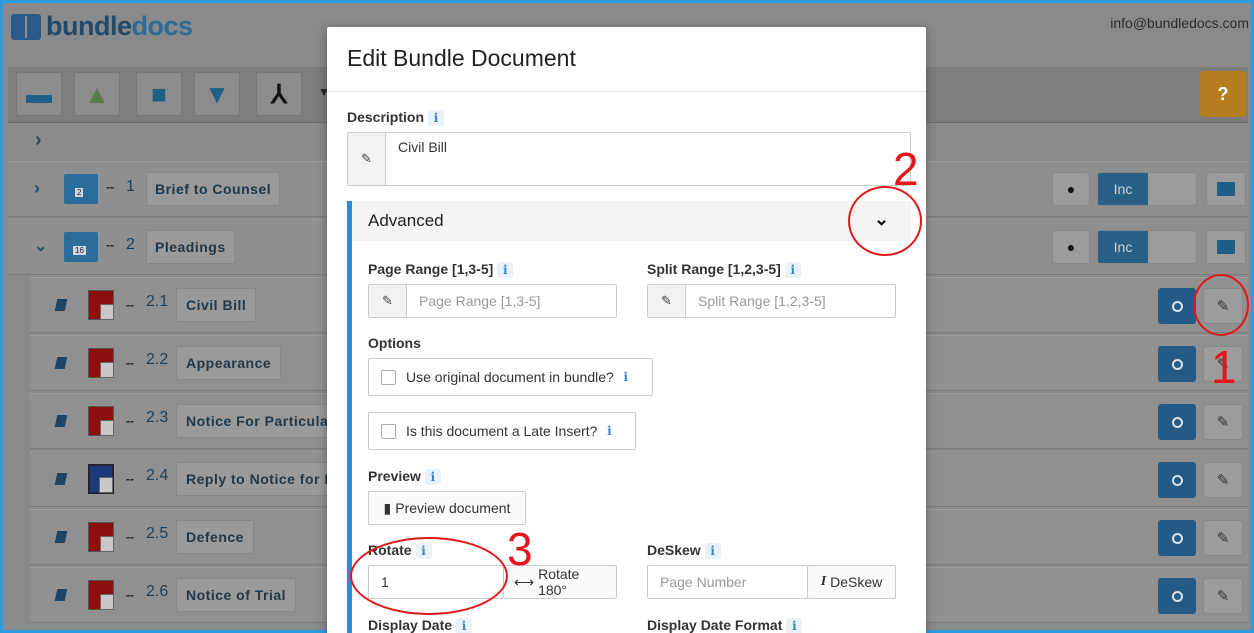 This screenshot has height=633, width=1254. I want to click on deskew-button: I DeSkew, so click(851, 582).